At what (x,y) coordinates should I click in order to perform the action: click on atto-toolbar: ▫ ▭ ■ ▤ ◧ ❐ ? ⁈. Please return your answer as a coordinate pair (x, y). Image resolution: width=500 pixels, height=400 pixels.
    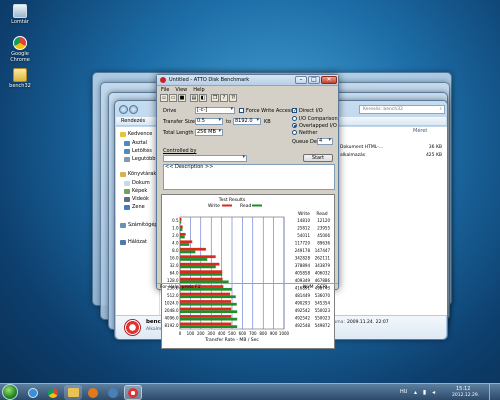
    Looking at the image, I should click on (198, 98).